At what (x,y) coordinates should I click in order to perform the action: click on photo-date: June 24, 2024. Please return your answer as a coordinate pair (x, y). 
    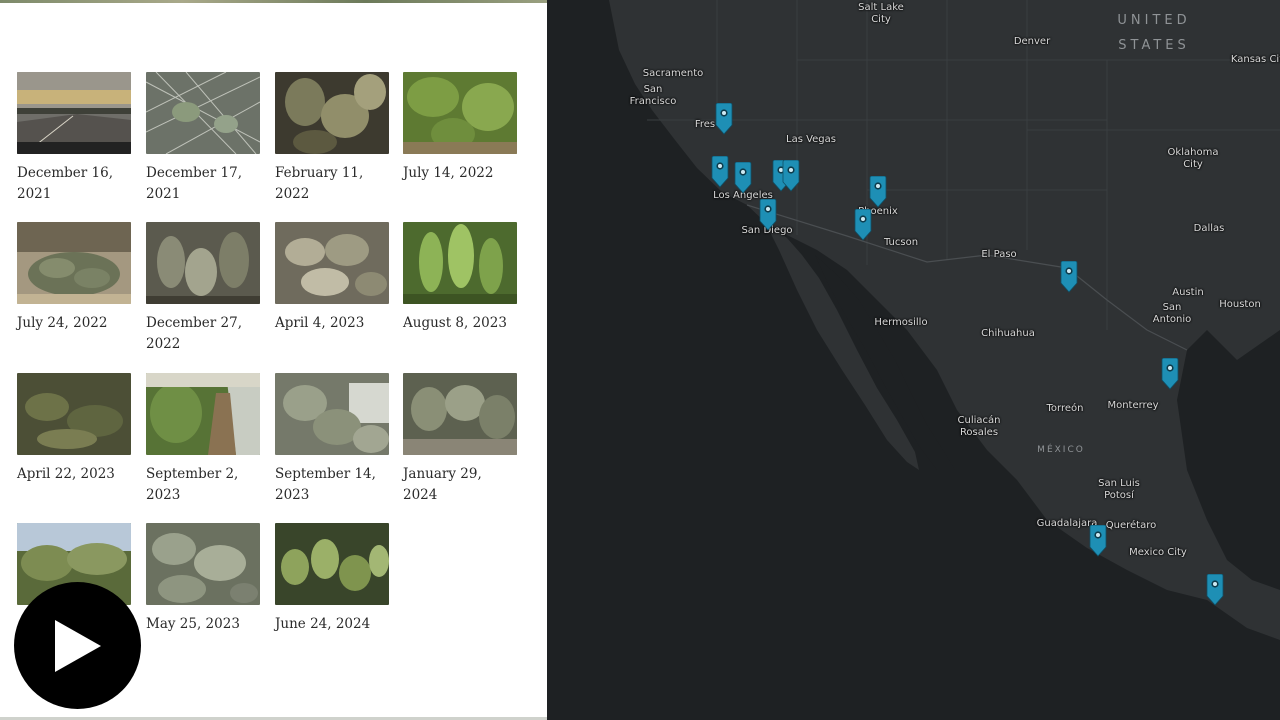
    Looking at the image, I should click on (323, 624).